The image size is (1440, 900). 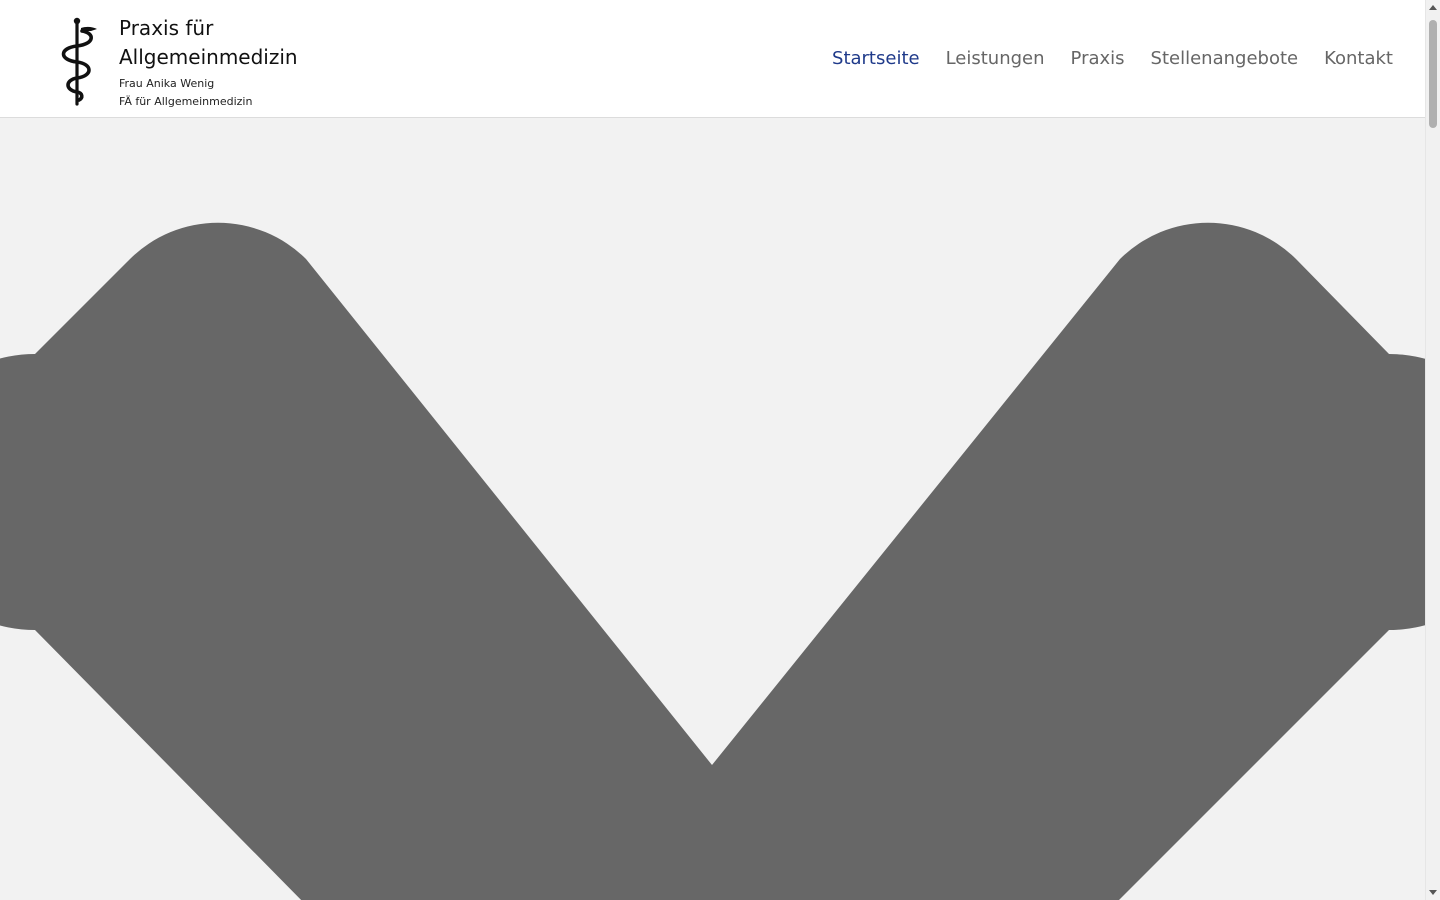 I want to click on rod-of-asclepius-icon, so click(x=79, y=61).